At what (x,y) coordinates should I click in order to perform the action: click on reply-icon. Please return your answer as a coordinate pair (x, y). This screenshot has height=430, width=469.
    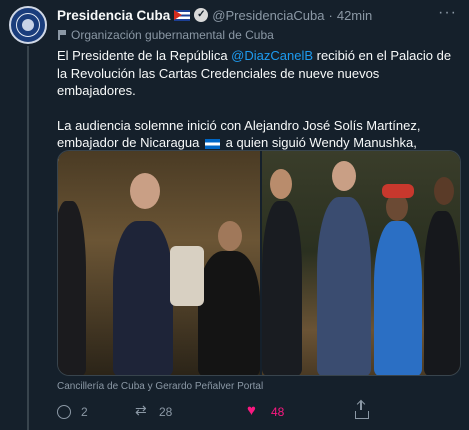
    Looking at the image, I should click on (64, 412).